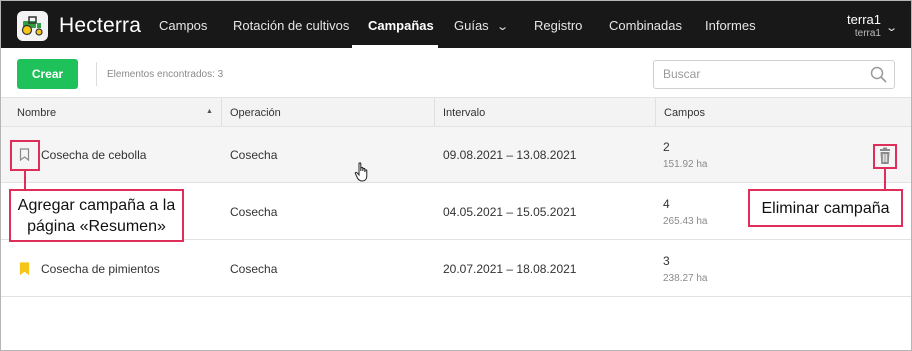 This screenshot has height=351, width=912. Describe the element at coordinates (685, 278) in the screenshot. I see `campaign-area: 238.27 ha` at that location.